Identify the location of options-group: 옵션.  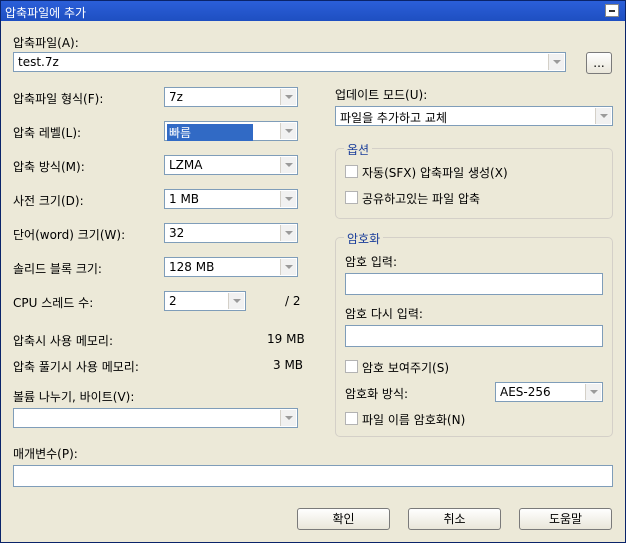
(474, 180).